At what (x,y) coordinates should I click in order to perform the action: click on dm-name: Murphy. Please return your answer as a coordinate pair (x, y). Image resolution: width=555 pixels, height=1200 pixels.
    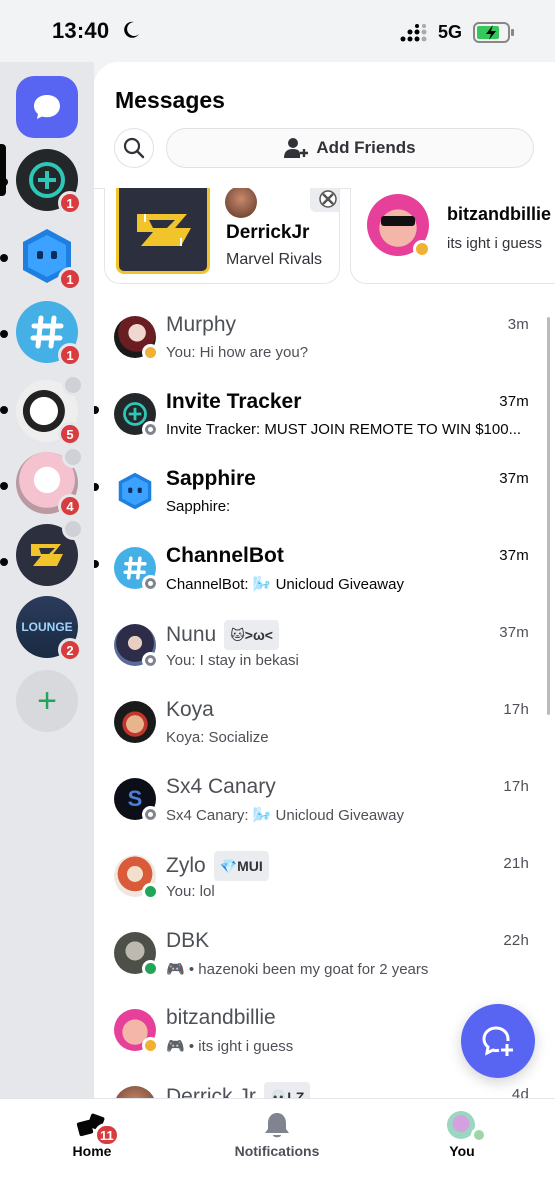
    Looking at the image, I should click on (201, 324).